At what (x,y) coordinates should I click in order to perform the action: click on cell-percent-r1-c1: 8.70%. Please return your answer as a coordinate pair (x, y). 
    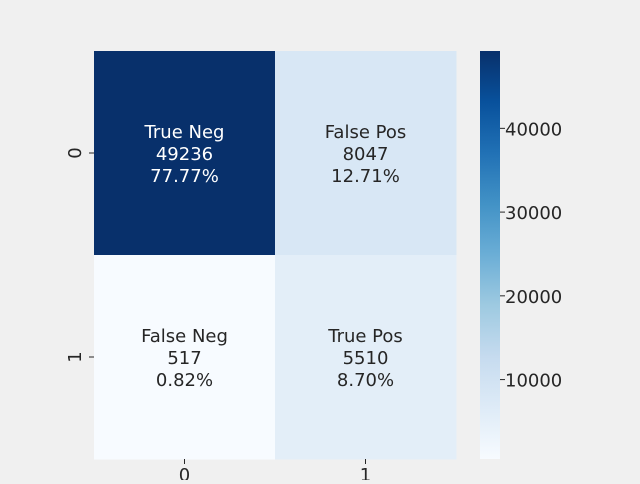
    Looking at the image, I should click on (365, 380).